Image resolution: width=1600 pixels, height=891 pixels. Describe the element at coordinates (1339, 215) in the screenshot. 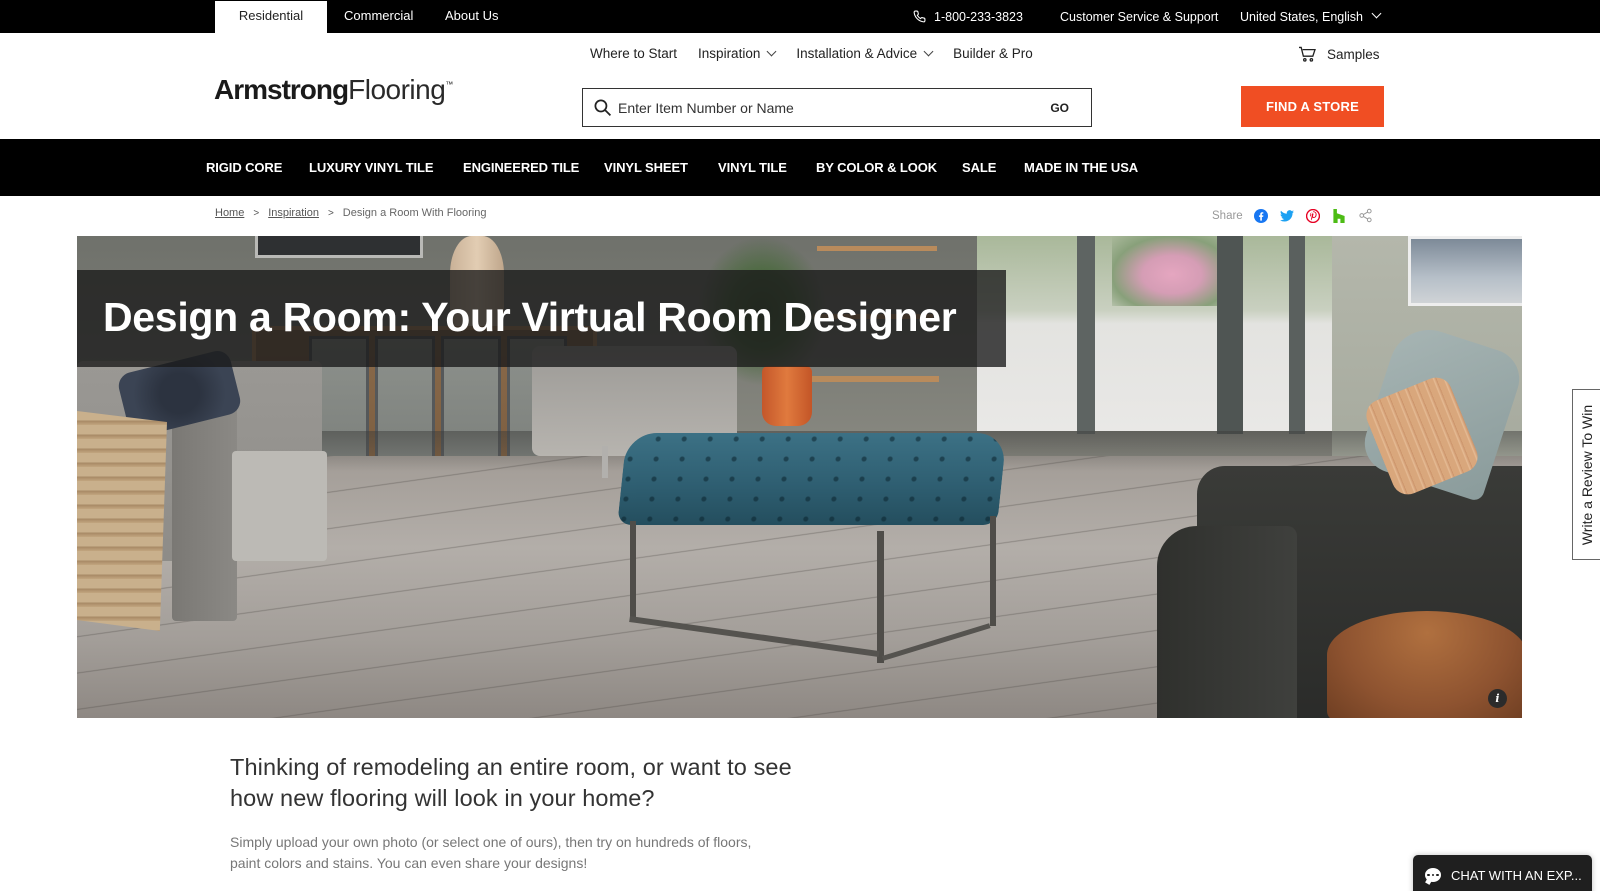

I see `houzz-icon` at that location.